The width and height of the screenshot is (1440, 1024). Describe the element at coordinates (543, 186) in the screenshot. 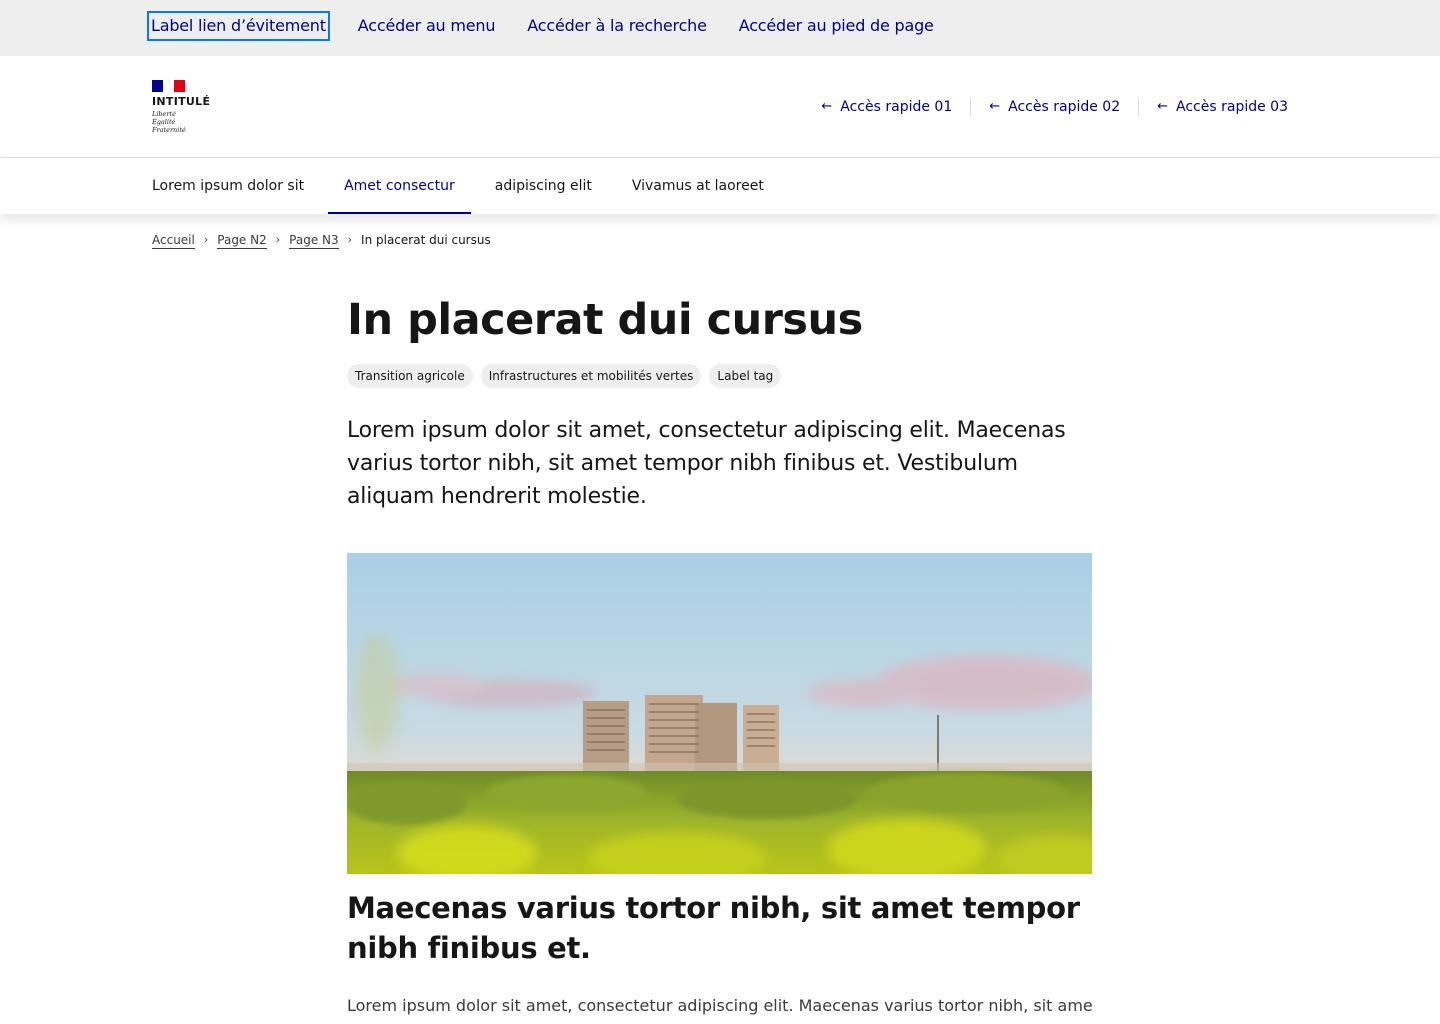

I see `nav-item-adipiscing: adipiscing elit` at that location.